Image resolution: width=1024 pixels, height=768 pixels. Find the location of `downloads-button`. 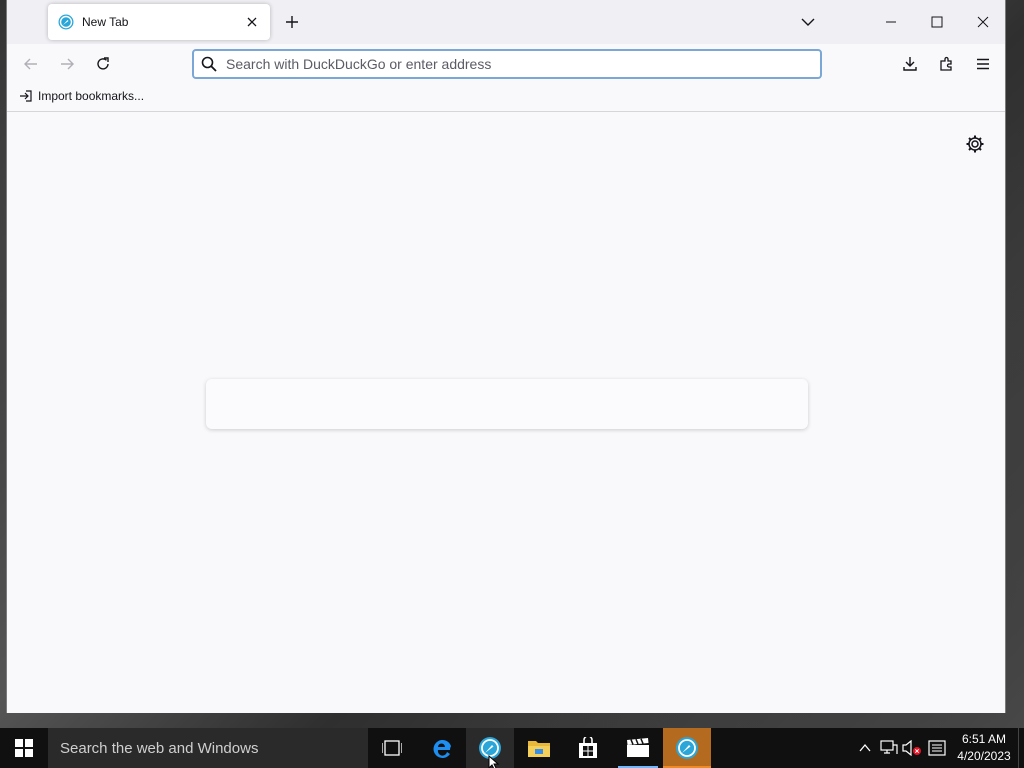

downloads-button is located at coordinates (910, 64).